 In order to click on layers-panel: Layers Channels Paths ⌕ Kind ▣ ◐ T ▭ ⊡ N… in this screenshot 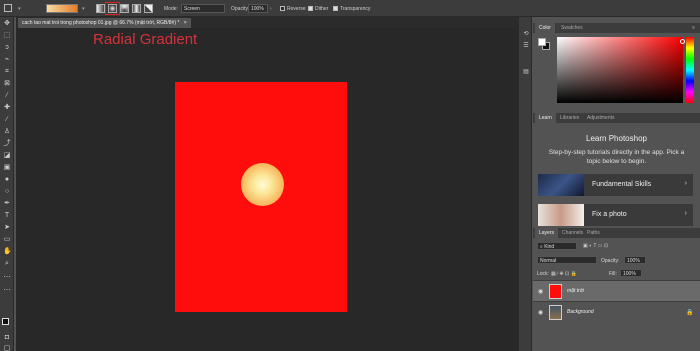, I will do `click(616, 289)`.